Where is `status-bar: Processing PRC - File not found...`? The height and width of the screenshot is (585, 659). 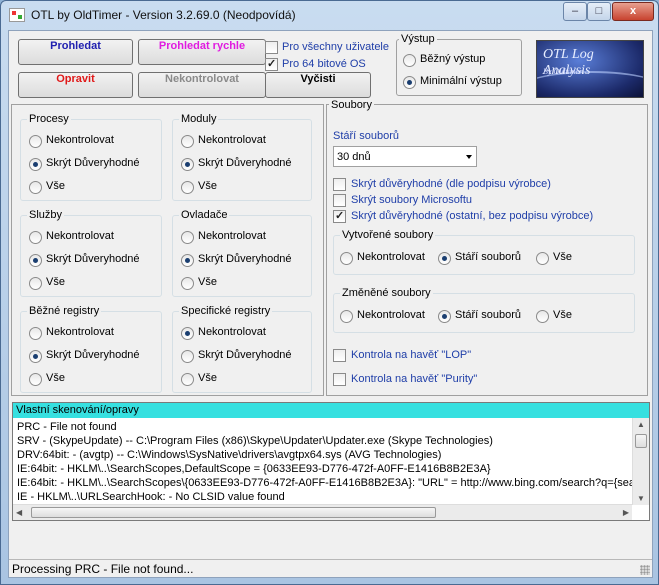 status-bar: Processing PRC - File not found... is located at coordinates (330, 568).